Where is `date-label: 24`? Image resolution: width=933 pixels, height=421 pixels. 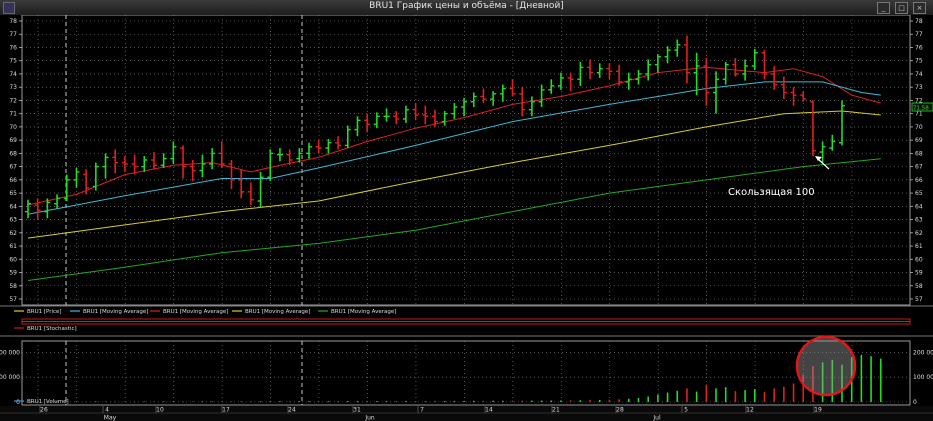 date-label: 24 is located at coordinates (292, 410).